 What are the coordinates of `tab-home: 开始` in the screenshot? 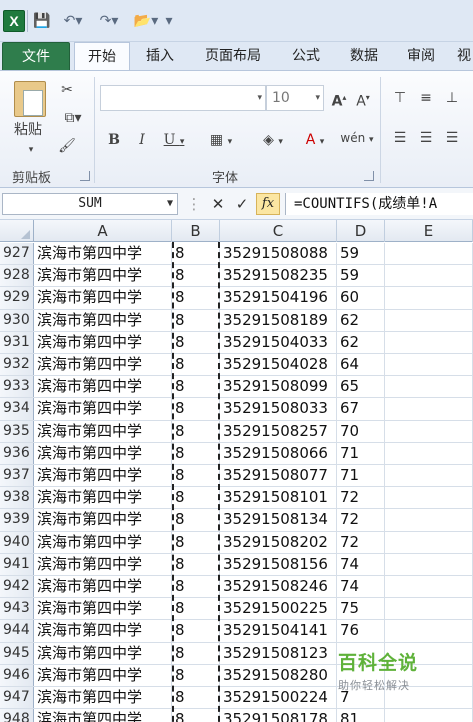 It's located at (102, 56).